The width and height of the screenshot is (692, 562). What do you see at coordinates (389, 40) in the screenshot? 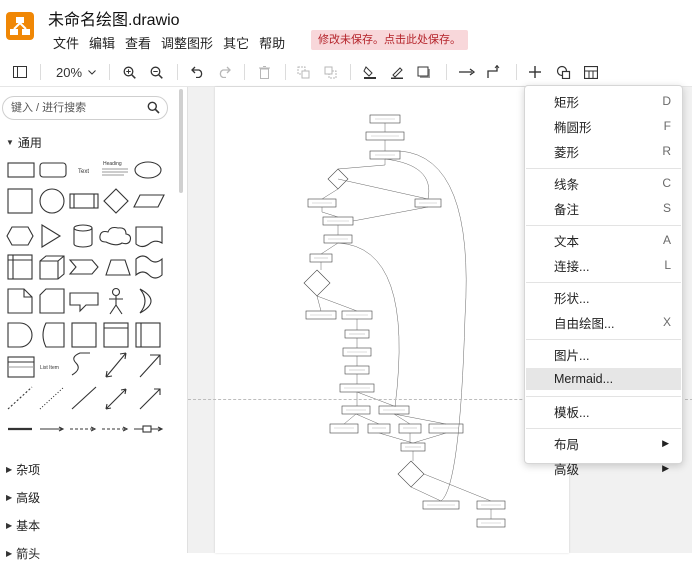
I see `unsaved-changes-button: 修改未保存。点击此处保存。` at bounding box center [389, 40].